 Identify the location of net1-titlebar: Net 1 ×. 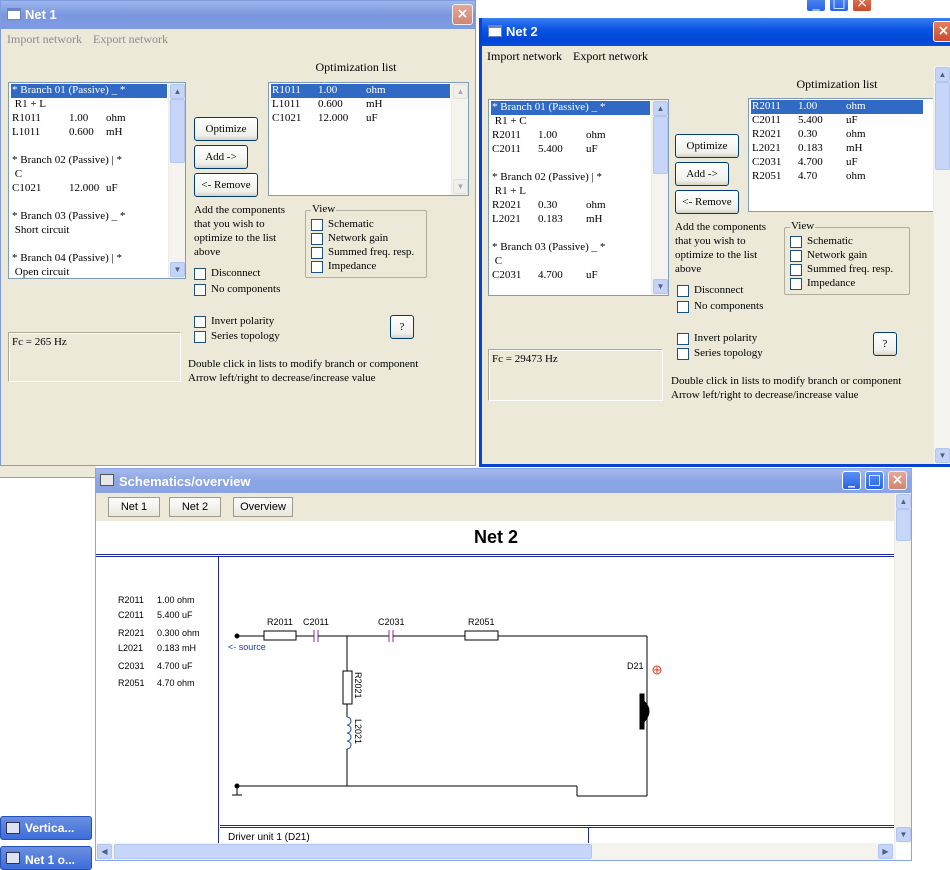
(238, 15).